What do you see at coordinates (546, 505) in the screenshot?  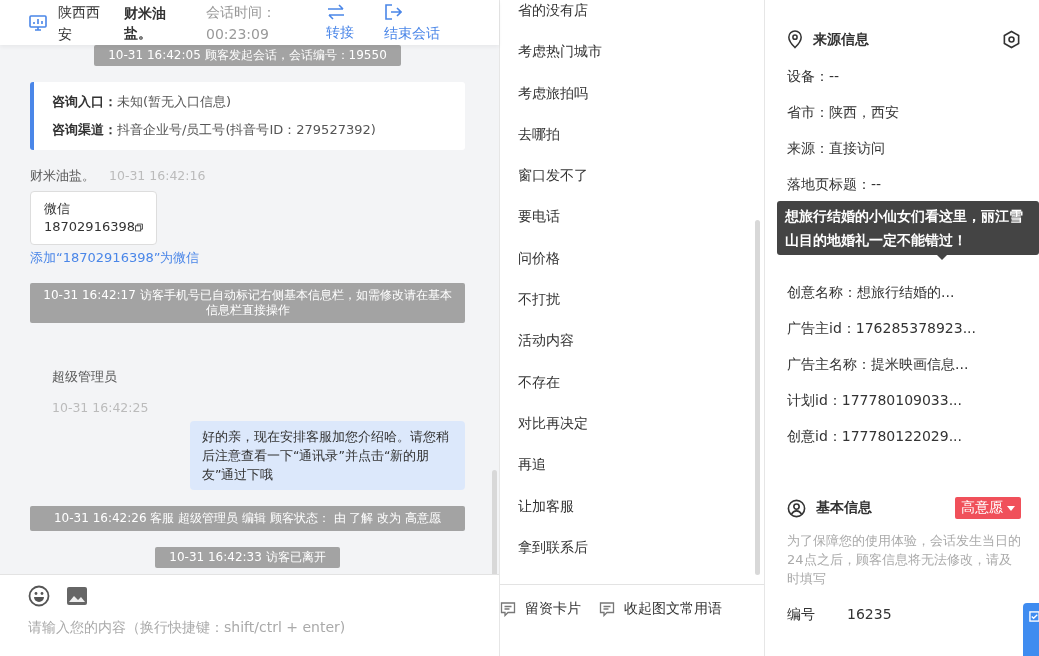 I see `phrase-item: 让加客服` at bounding box center [546, 505].